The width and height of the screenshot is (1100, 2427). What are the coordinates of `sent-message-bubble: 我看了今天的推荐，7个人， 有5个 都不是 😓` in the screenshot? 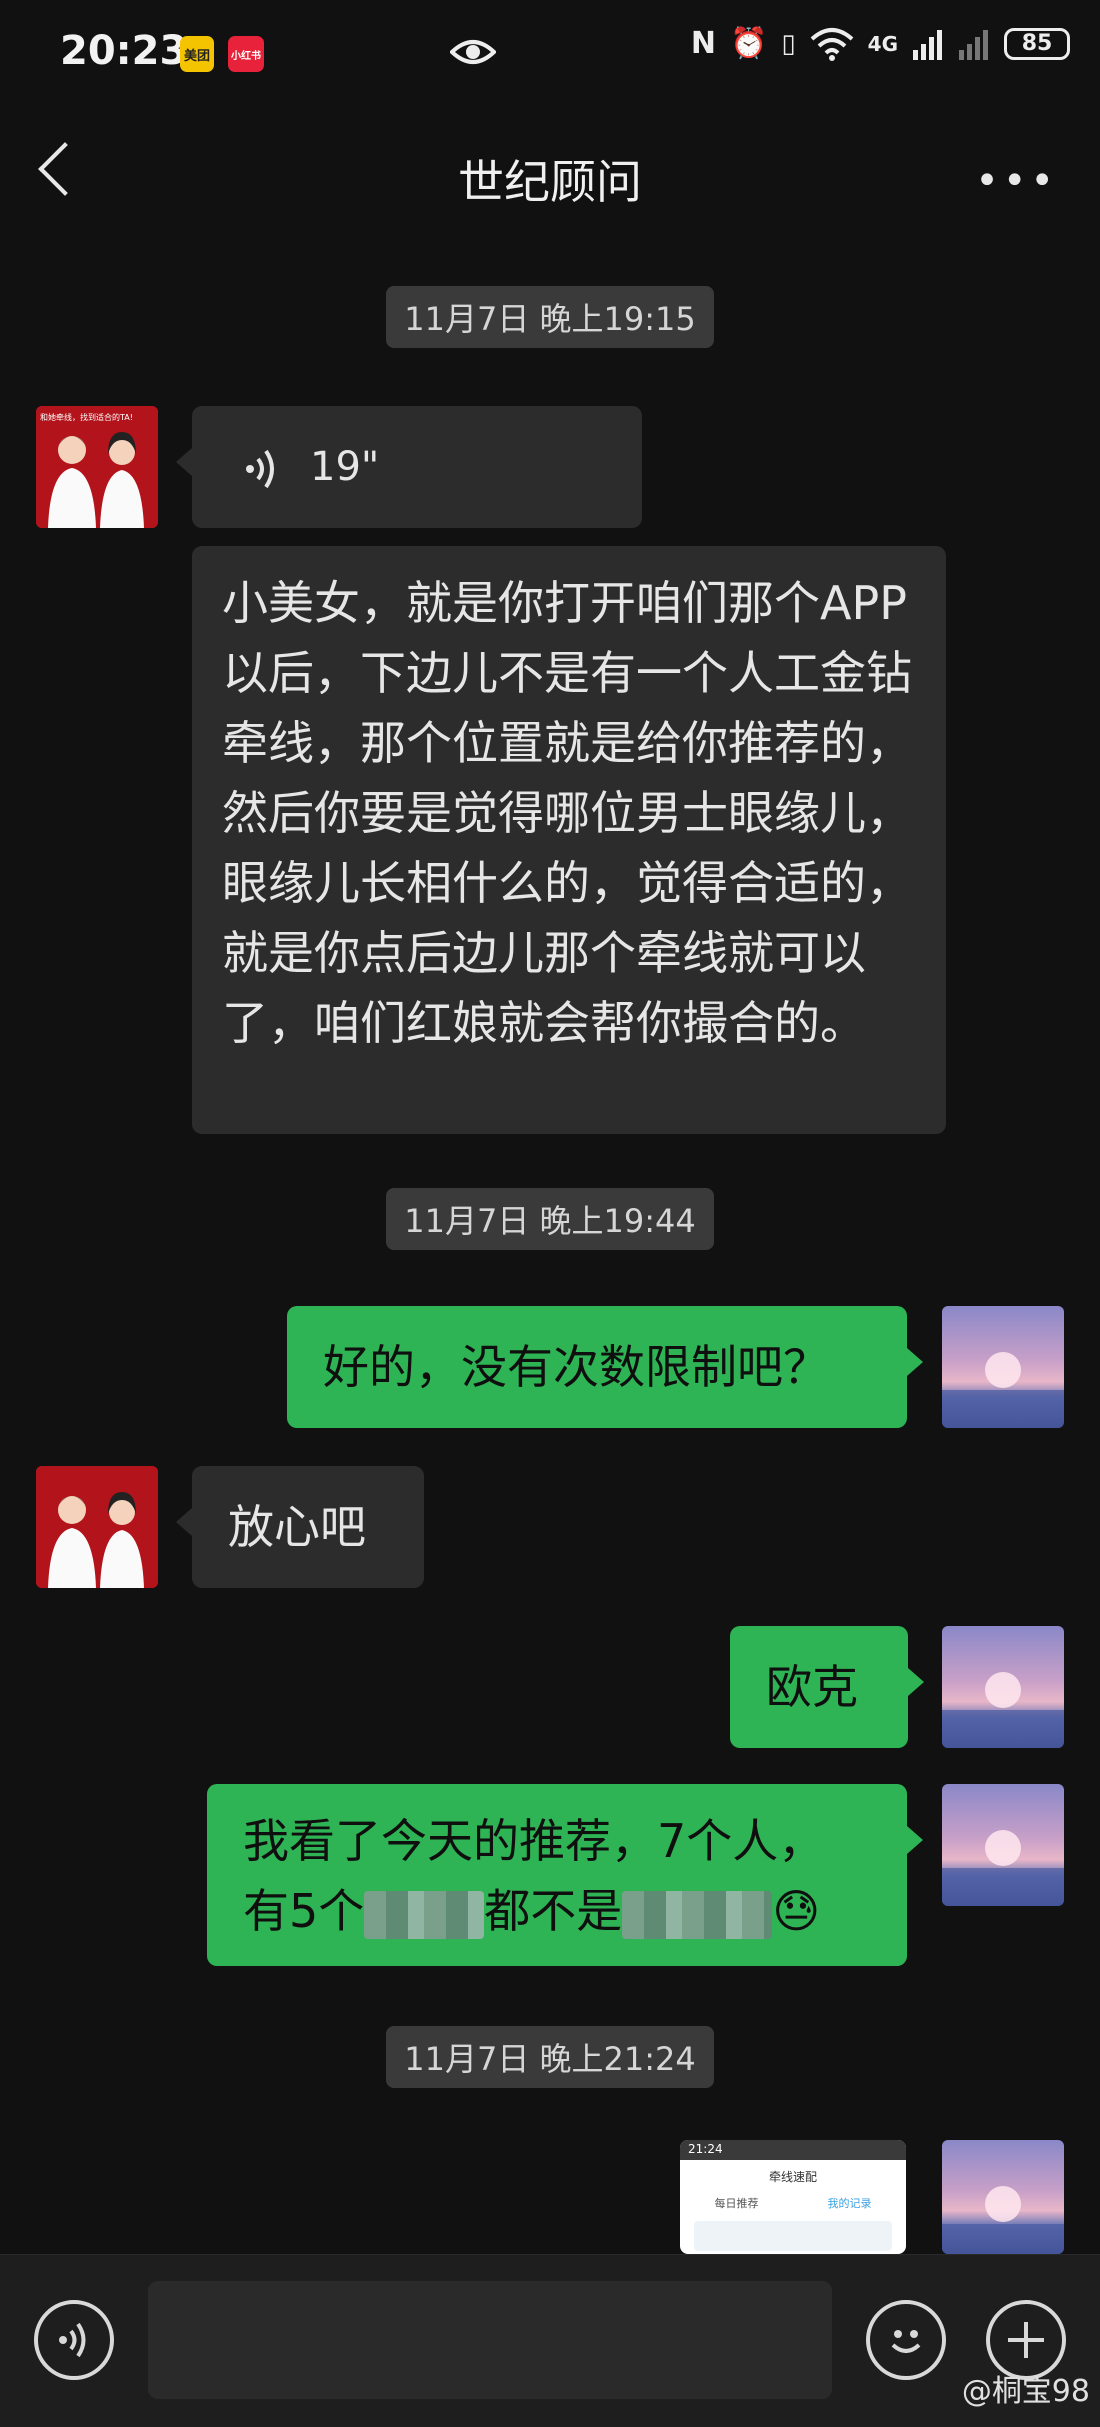 It's located at (565, 1875).